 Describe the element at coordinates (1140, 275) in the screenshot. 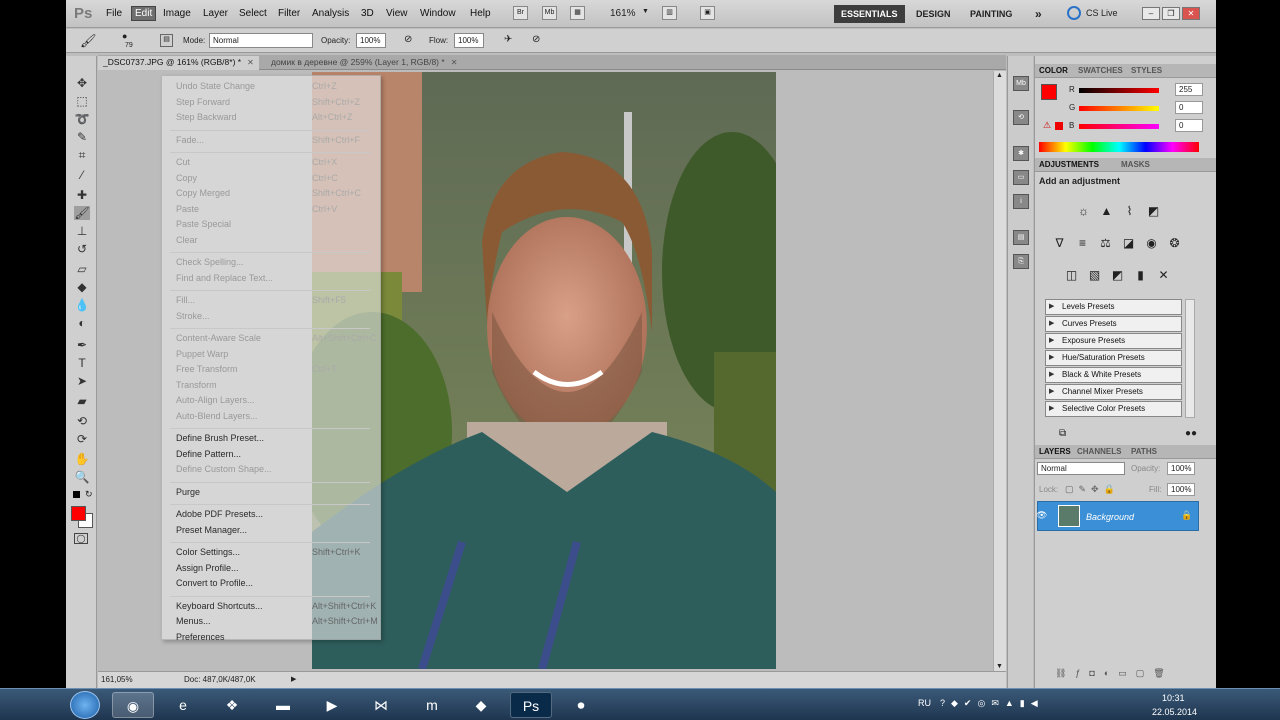

I see `gradient-map-icon: ▮` at that location.